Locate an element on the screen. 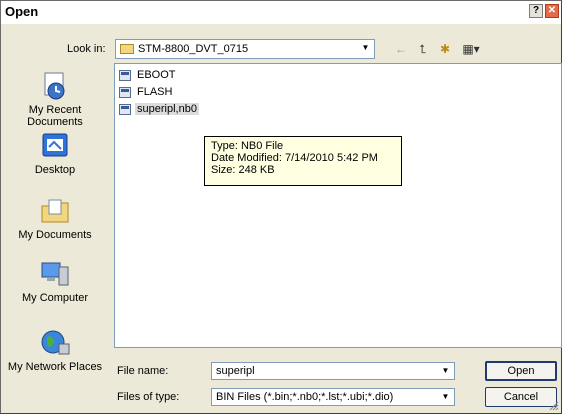  lookin-value: STM-8800_DVT_0715 is located at coordinates (193, 49).